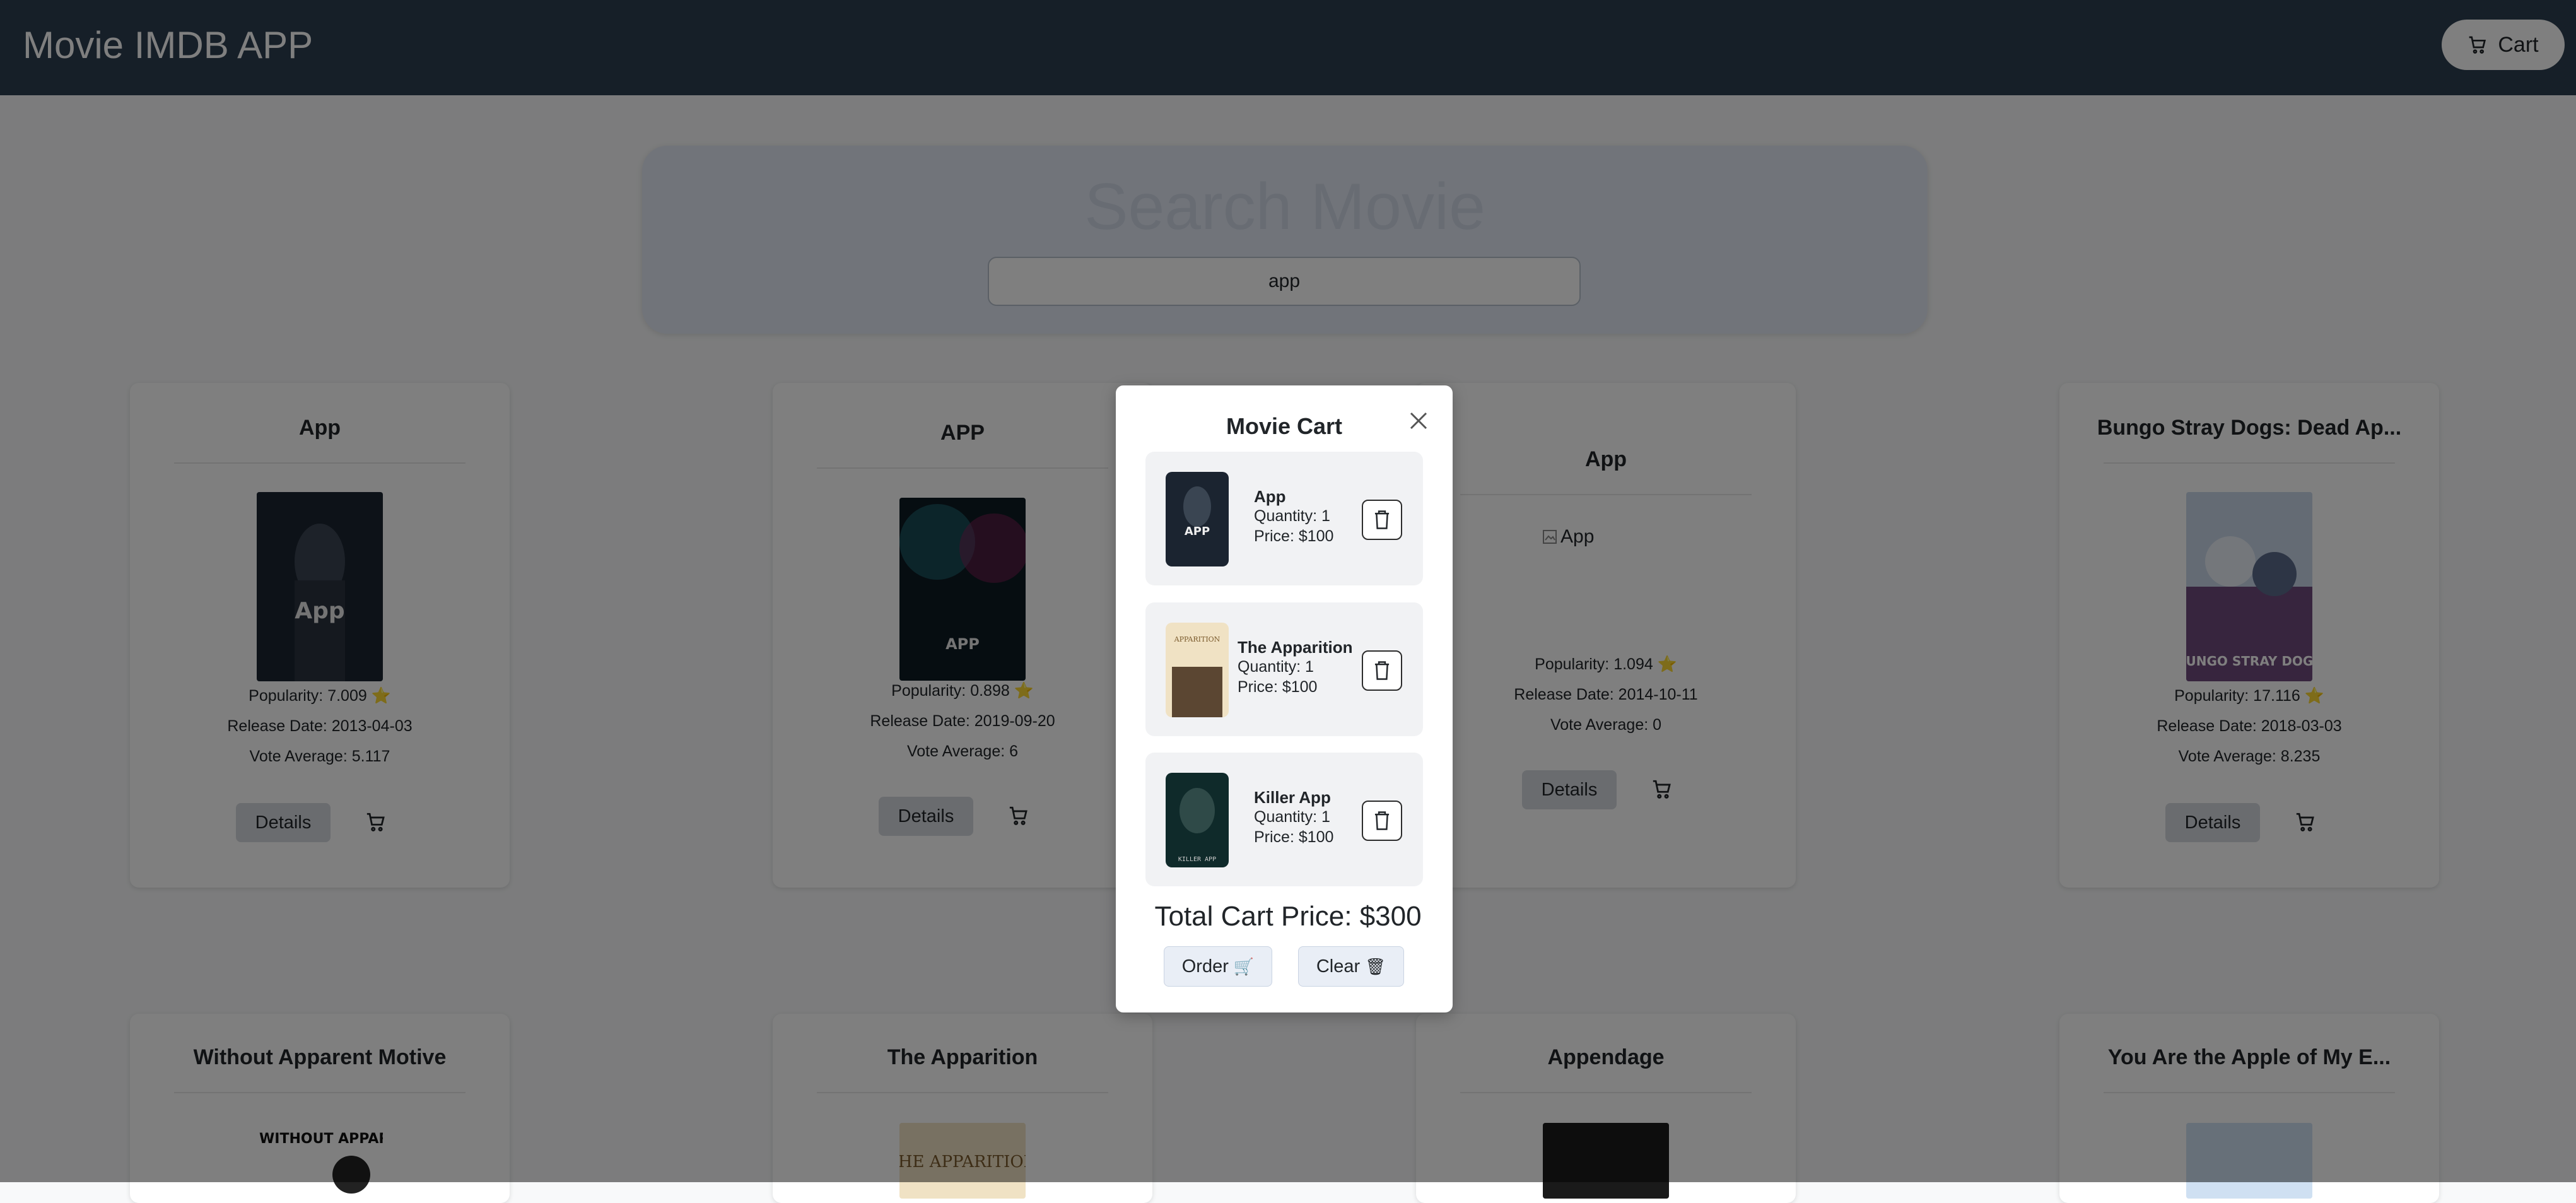  What do you see at coordinates (1295, 647) in the screenshot?
I see `cart-item-name: The Apparition` at bounding box center [1295, 647].